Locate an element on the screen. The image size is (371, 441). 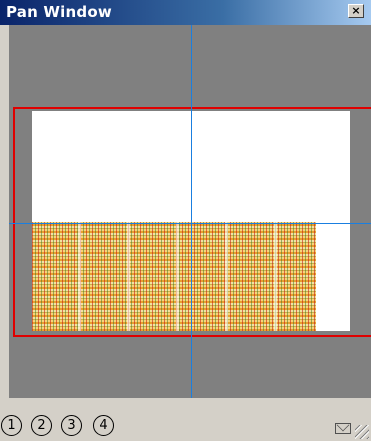
window-title: Pan Window is located at coordinates (59, 12).